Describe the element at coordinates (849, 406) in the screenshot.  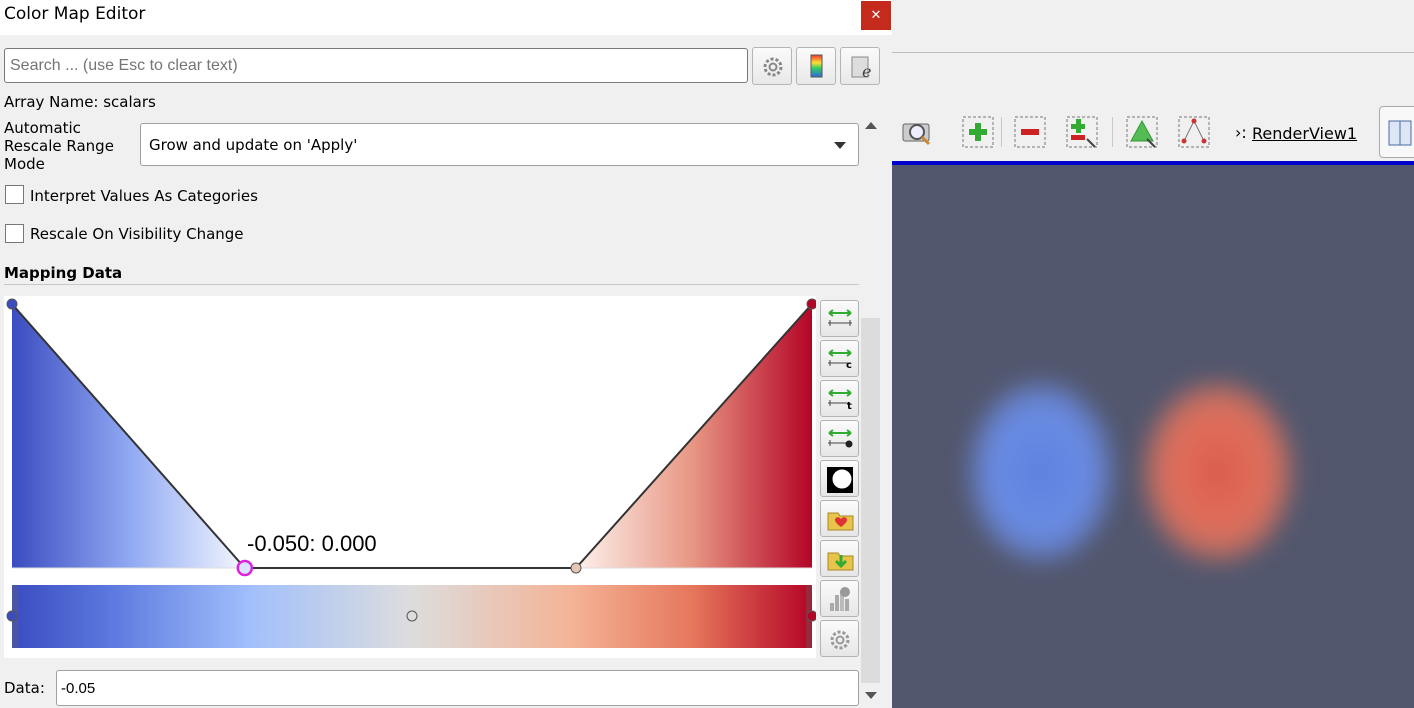
I see `svg-text: t` at that location.